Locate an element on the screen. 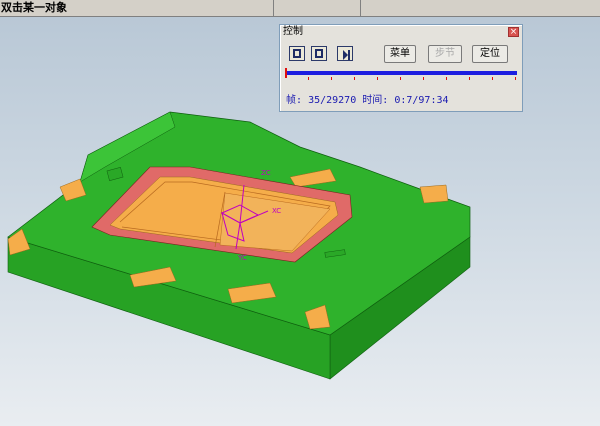 The width and height of the screenshot is (600, 426). stop-icon is located at coordinates (297, 53).